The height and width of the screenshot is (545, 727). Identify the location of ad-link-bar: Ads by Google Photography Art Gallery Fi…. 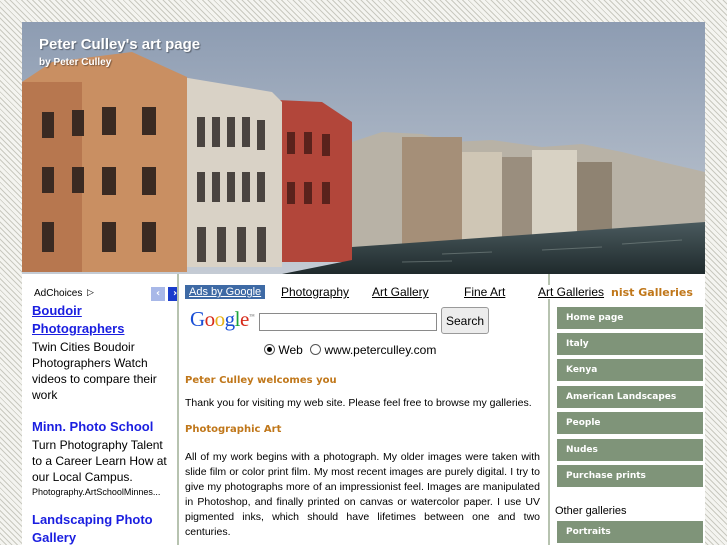
(363, 293).